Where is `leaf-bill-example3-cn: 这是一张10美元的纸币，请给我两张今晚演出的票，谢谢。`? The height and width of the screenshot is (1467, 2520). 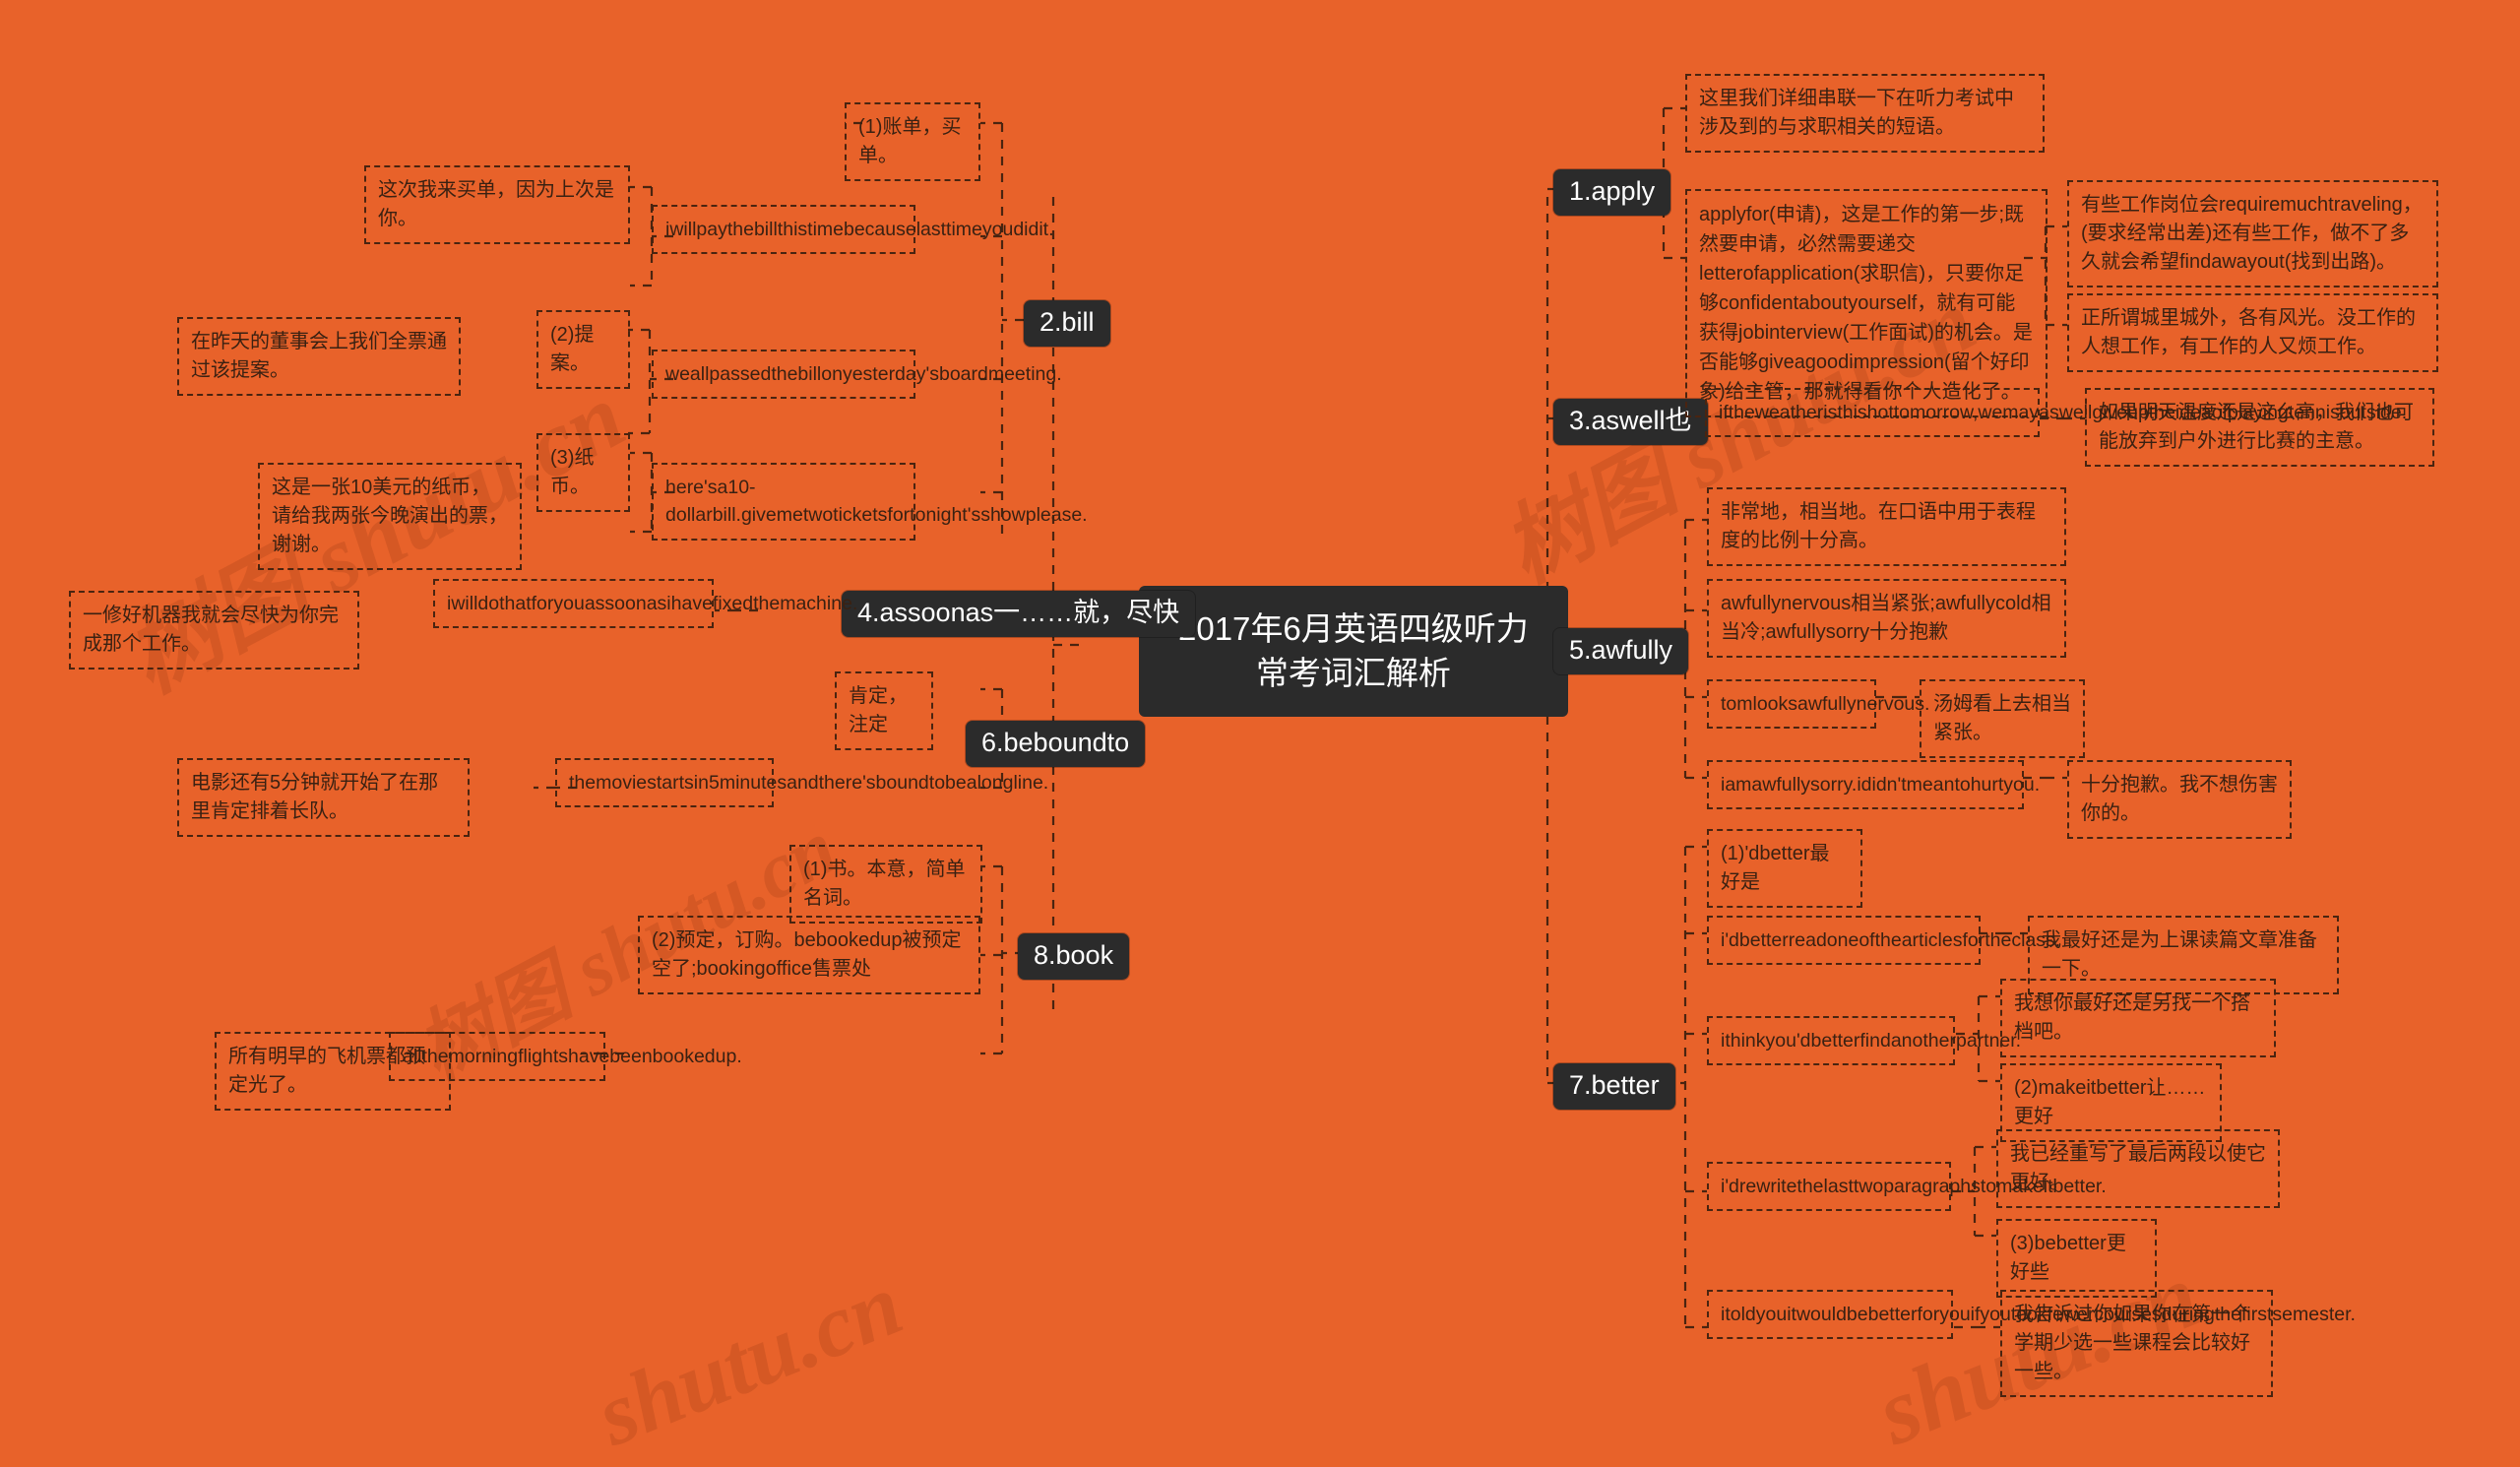 leaf-bill-example3-cn: 这是一张10美元的纸币，请给我两张今晚演出的票，谢谢。 is located at coordinates (390, 516).